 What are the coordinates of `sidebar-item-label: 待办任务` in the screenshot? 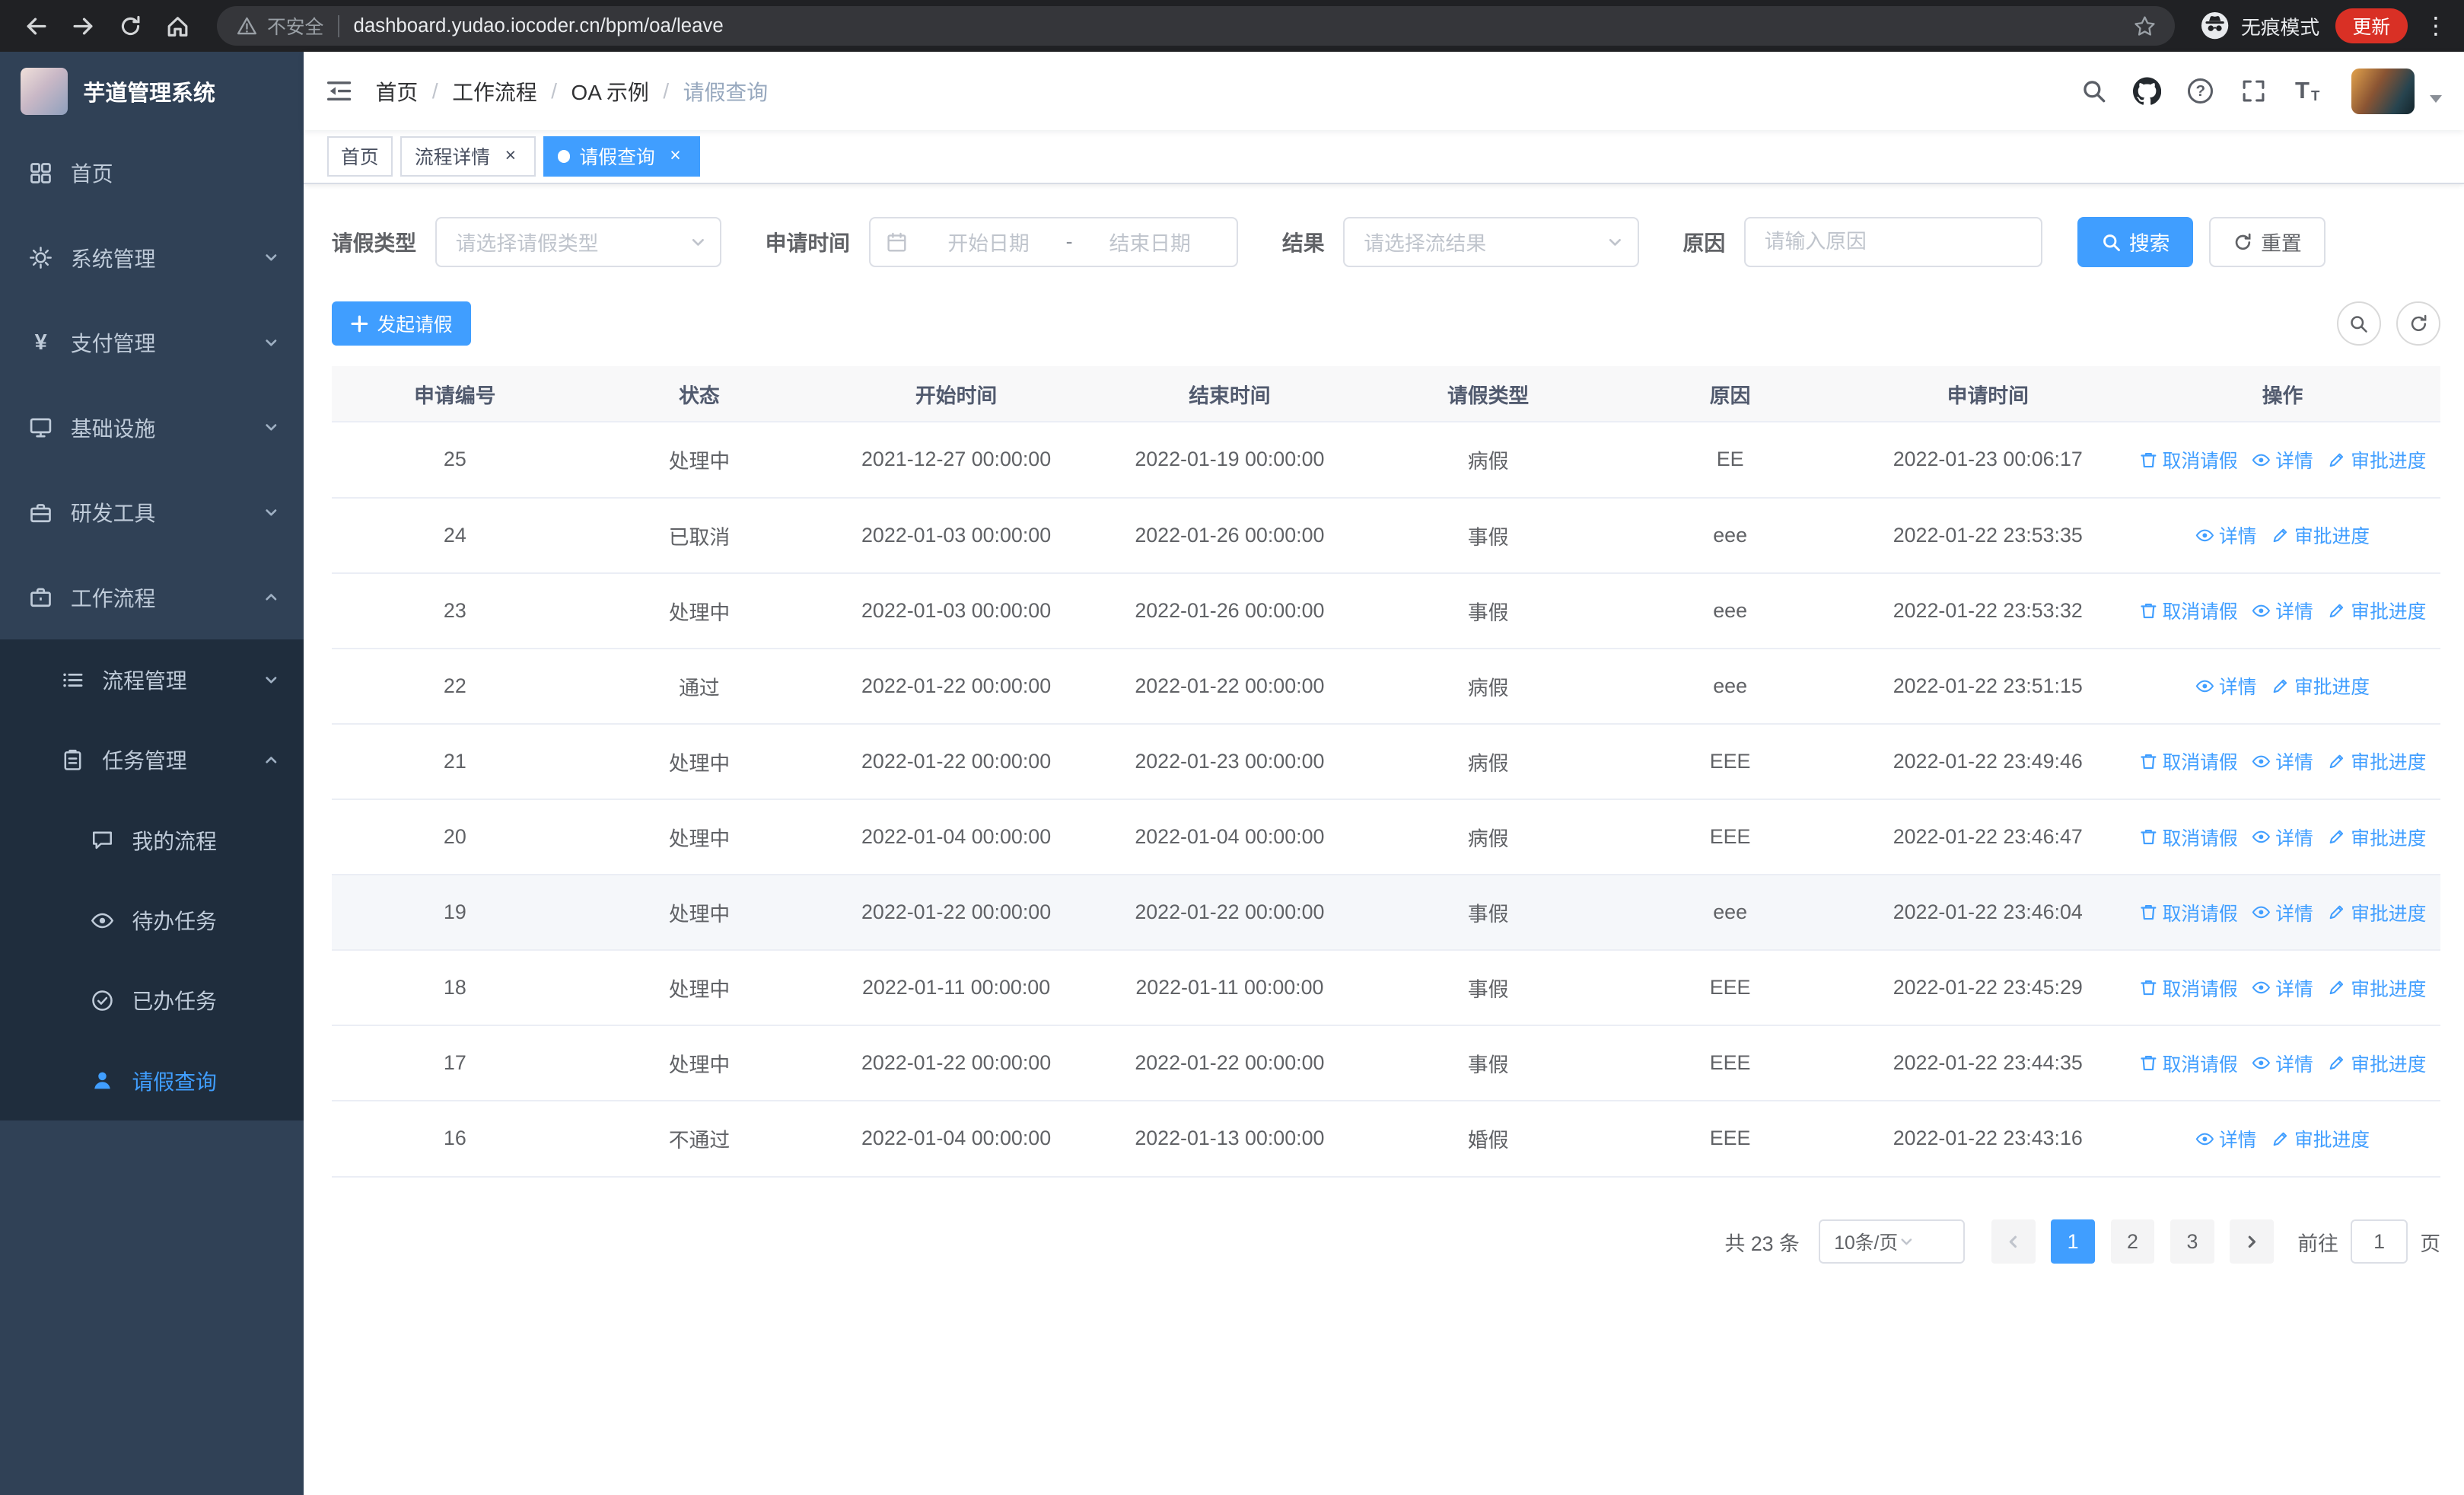 It's located at (174, 921).